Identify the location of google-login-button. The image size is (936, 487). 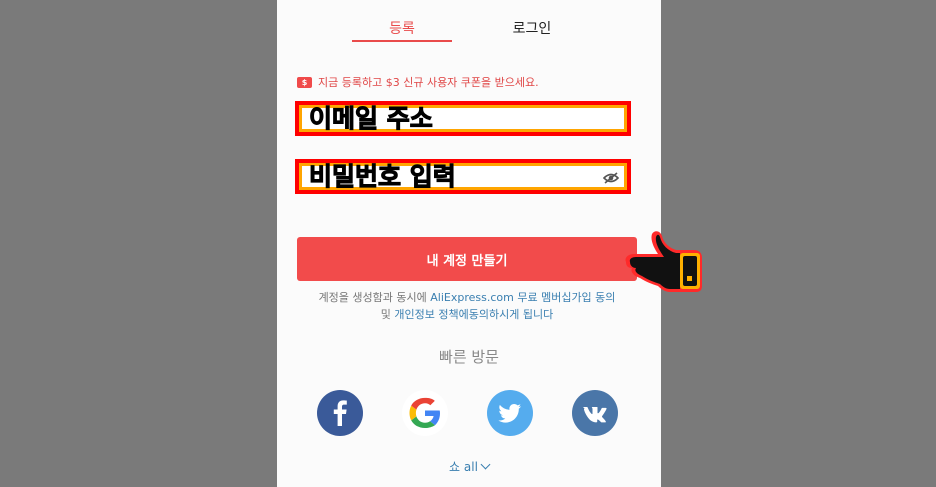
(425, 413).